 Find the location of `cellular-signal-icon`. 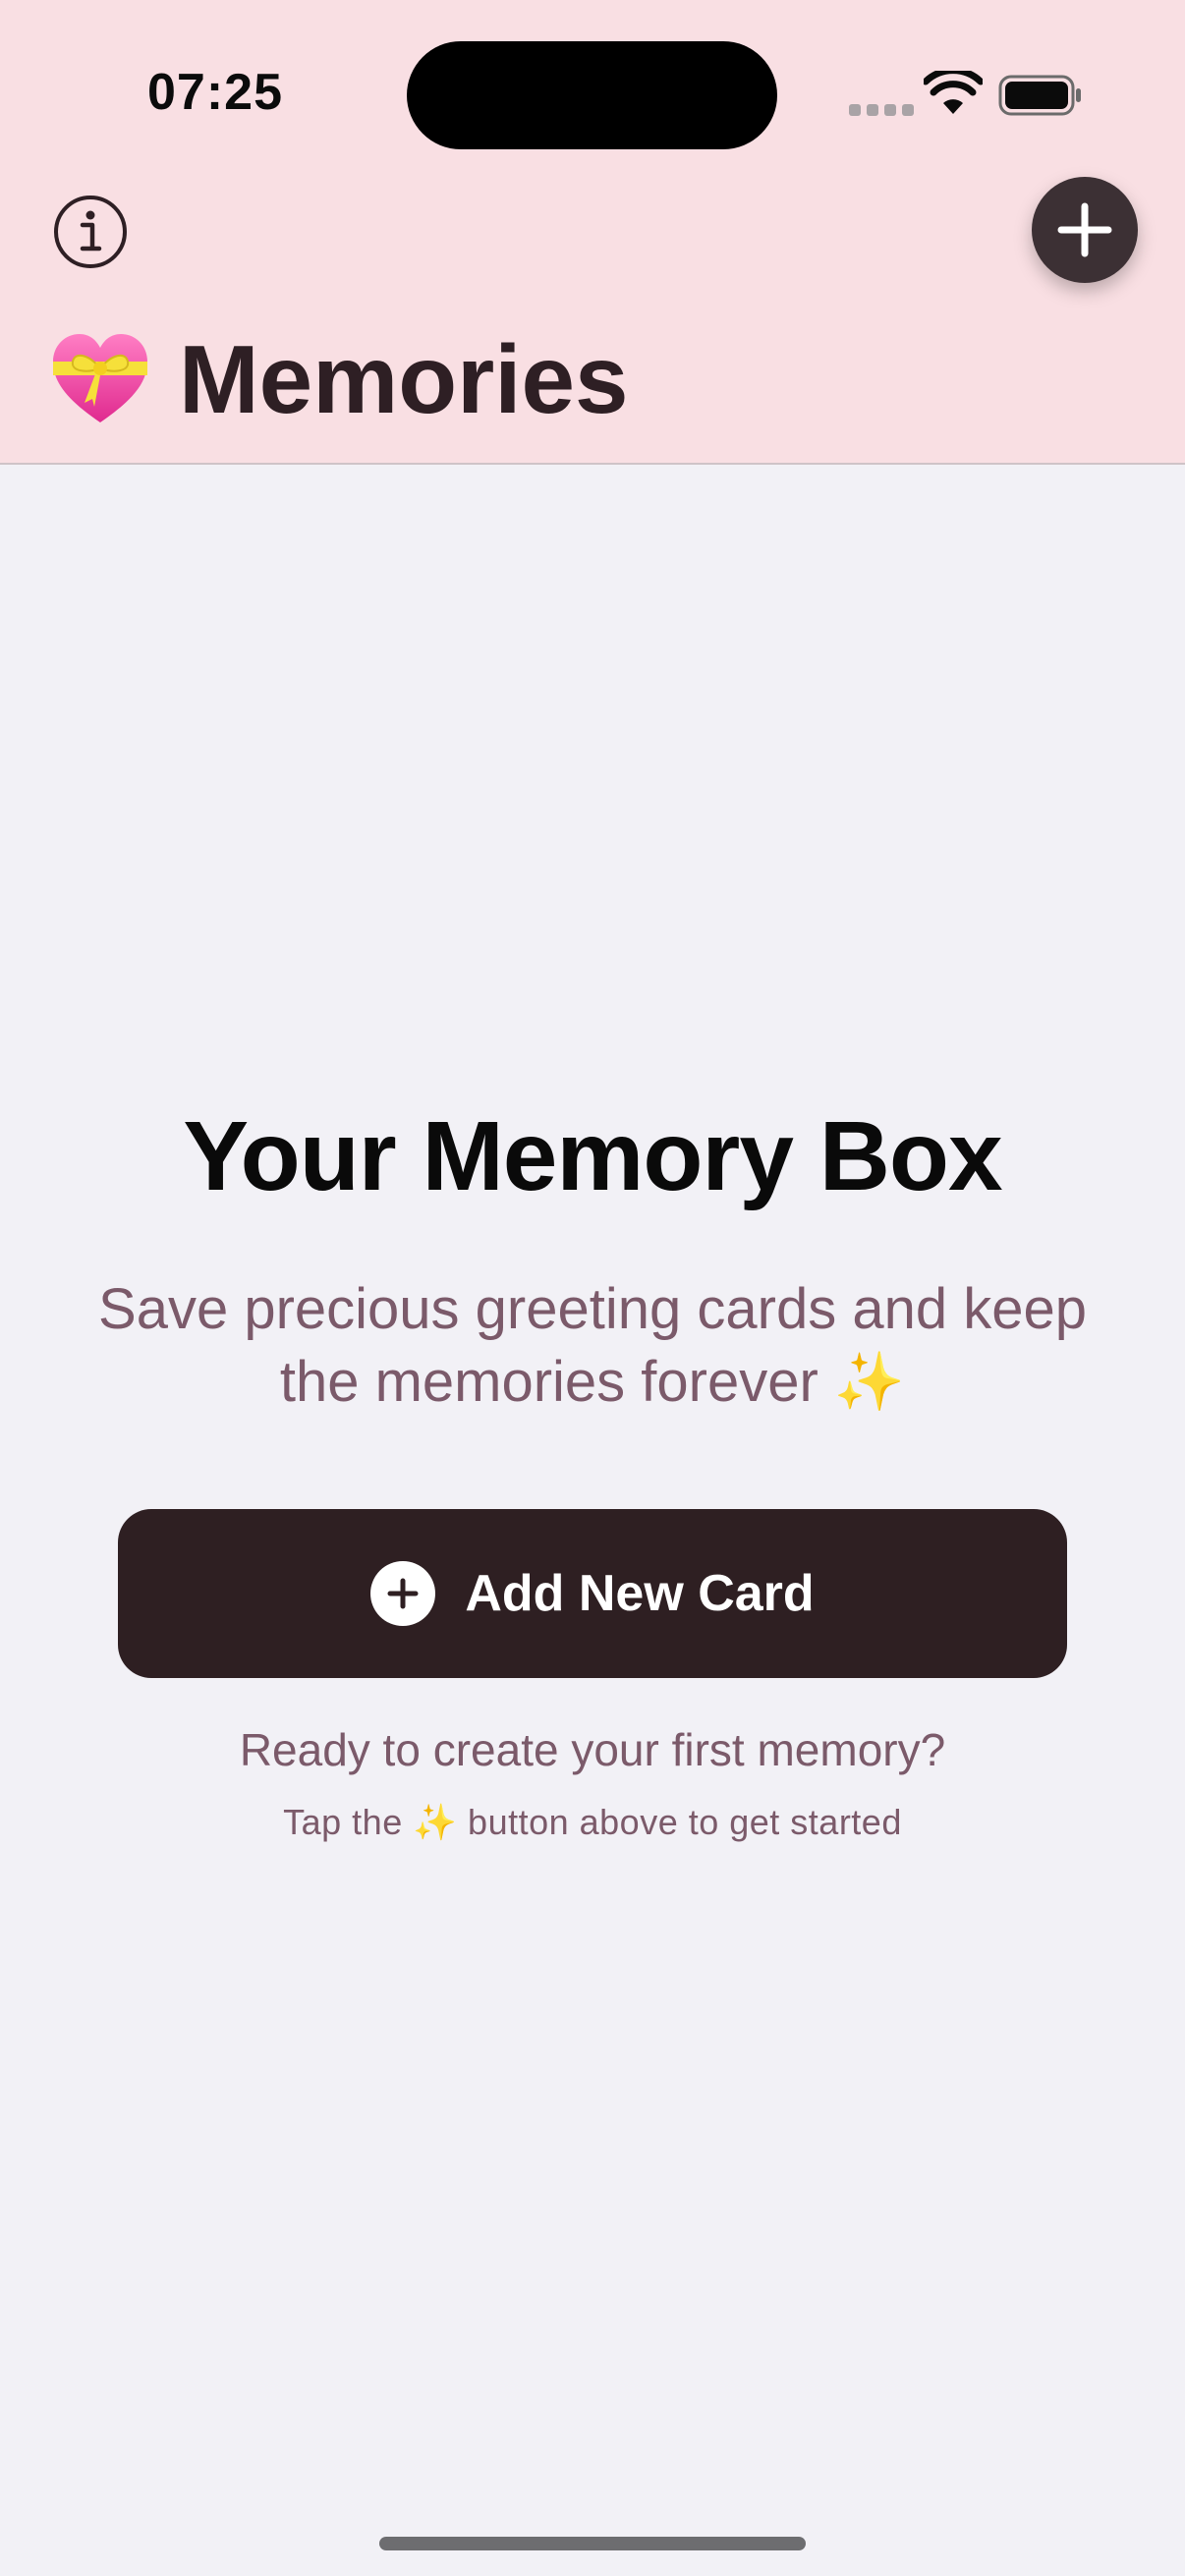

cellular-signal-icon is located at coordinates (881, 110).